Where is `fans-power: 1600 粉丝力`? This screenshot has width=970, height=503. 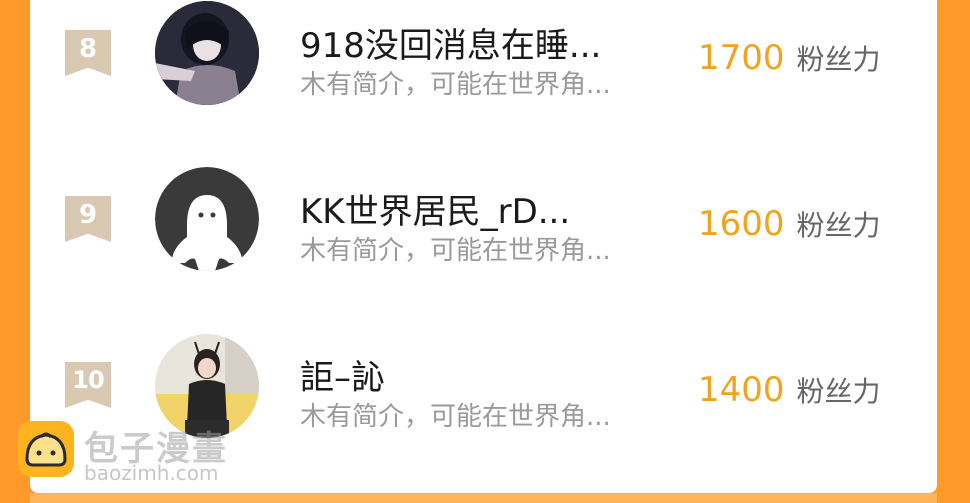 fans-power: 1600 粉丝力 is located at coordinates (789, 224).